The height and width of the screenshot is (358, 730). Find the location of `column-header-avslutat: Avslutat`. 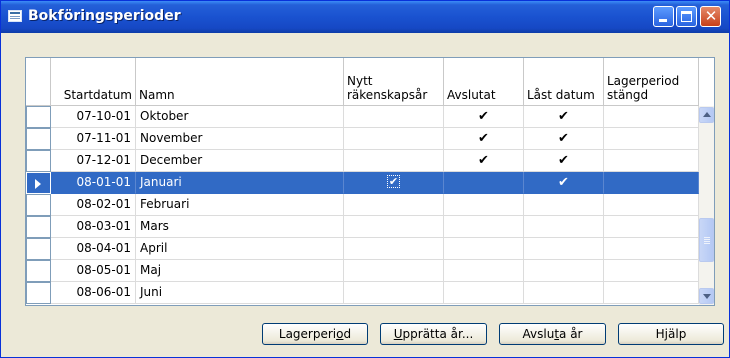

column-header-avslutat: Avslutat is located at coordinates (484, 82).